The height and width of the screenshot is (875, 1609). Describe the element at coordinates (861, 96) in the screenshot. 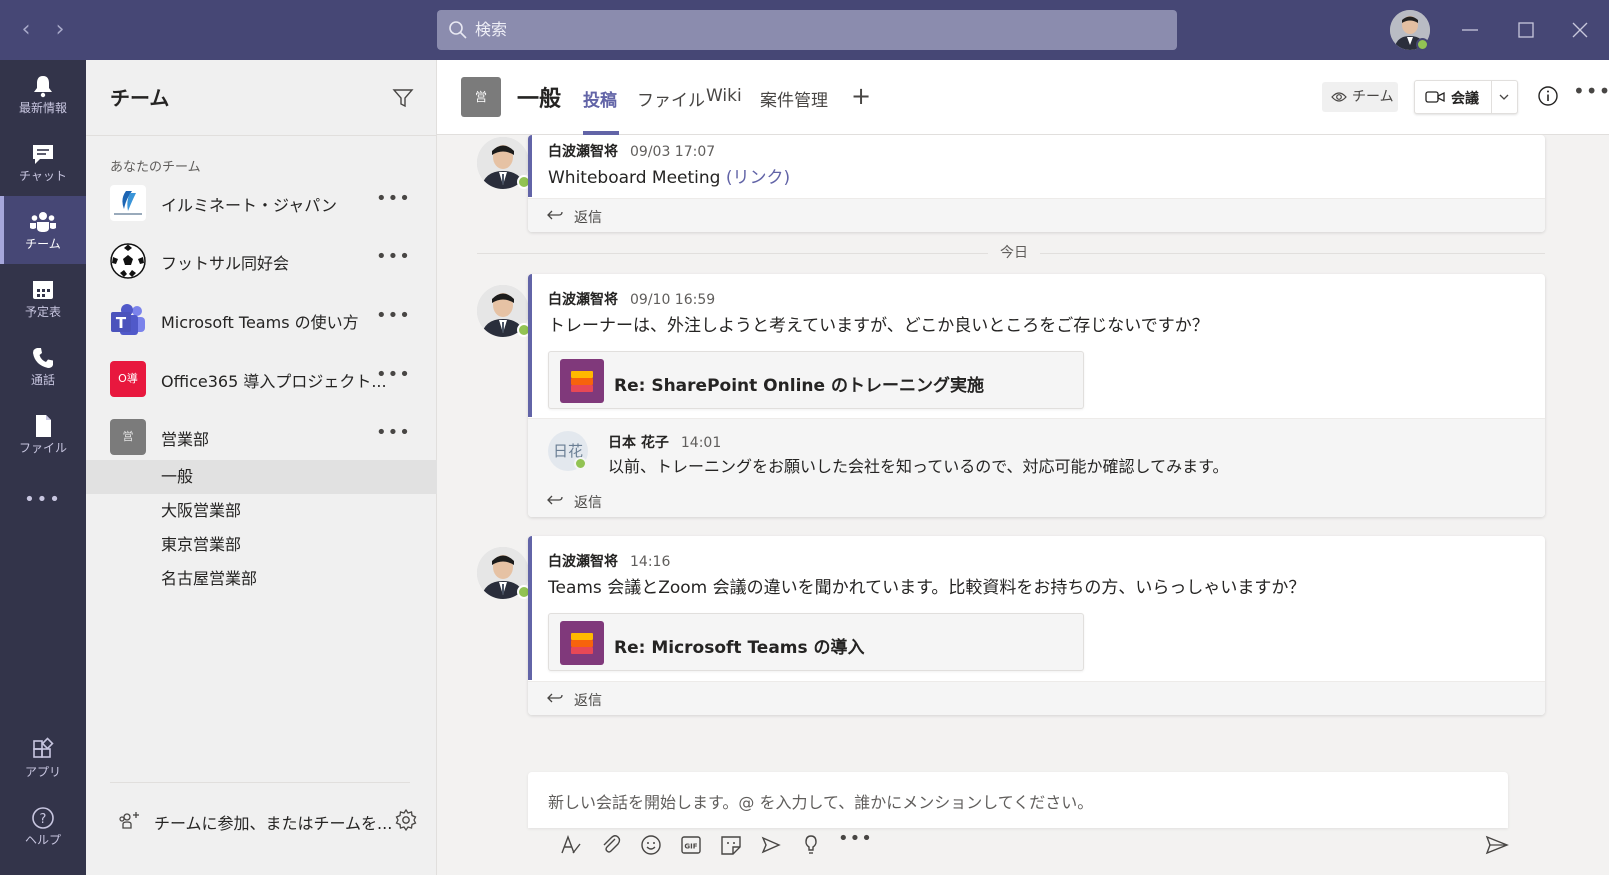

I see `add-tab-button: +` at that location.